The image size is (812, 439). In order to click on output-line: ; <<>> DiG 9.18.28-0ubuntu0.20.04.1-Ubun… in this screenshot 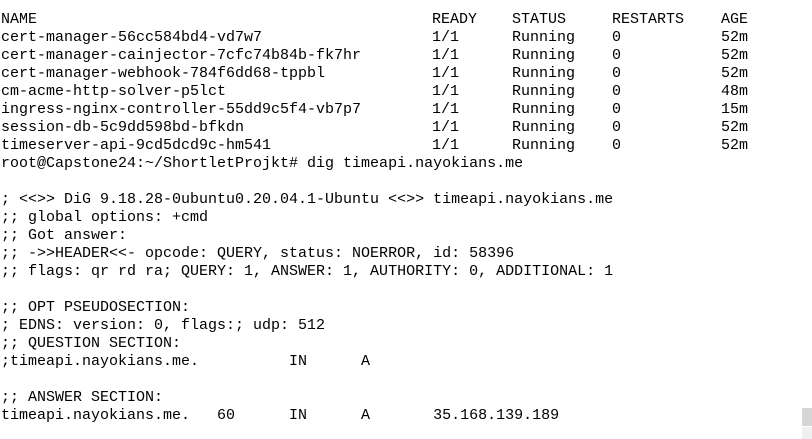, I will do `click(307, 199)`.